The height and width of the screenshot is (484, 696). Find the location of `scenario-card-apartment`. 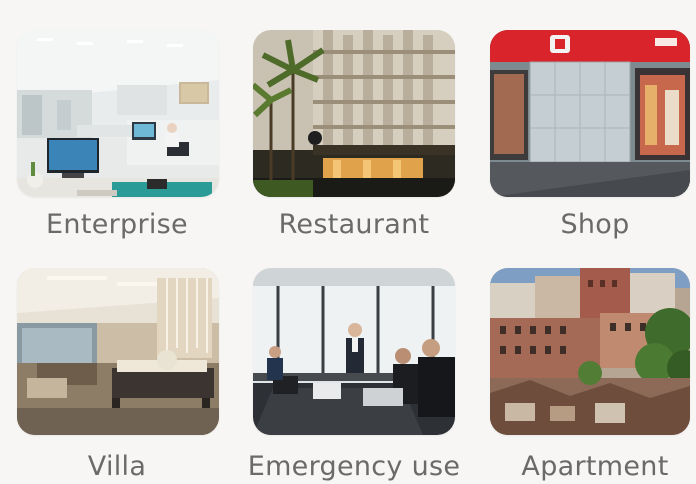

scenario-card-apartment is located at coordinates (590, 351).